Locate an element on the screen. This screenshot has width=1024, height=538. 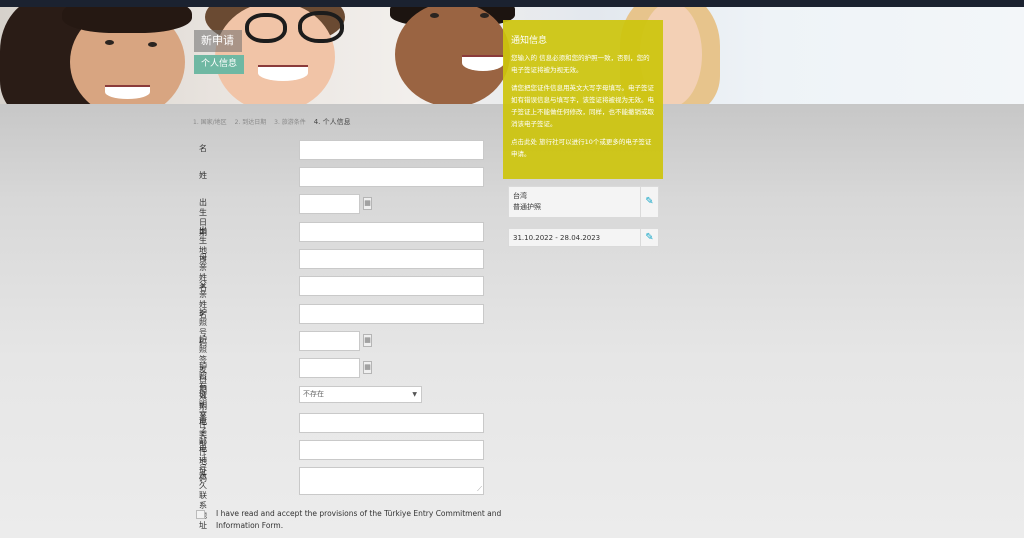
first-name-label: 名 is located at coordinates (203, 148).